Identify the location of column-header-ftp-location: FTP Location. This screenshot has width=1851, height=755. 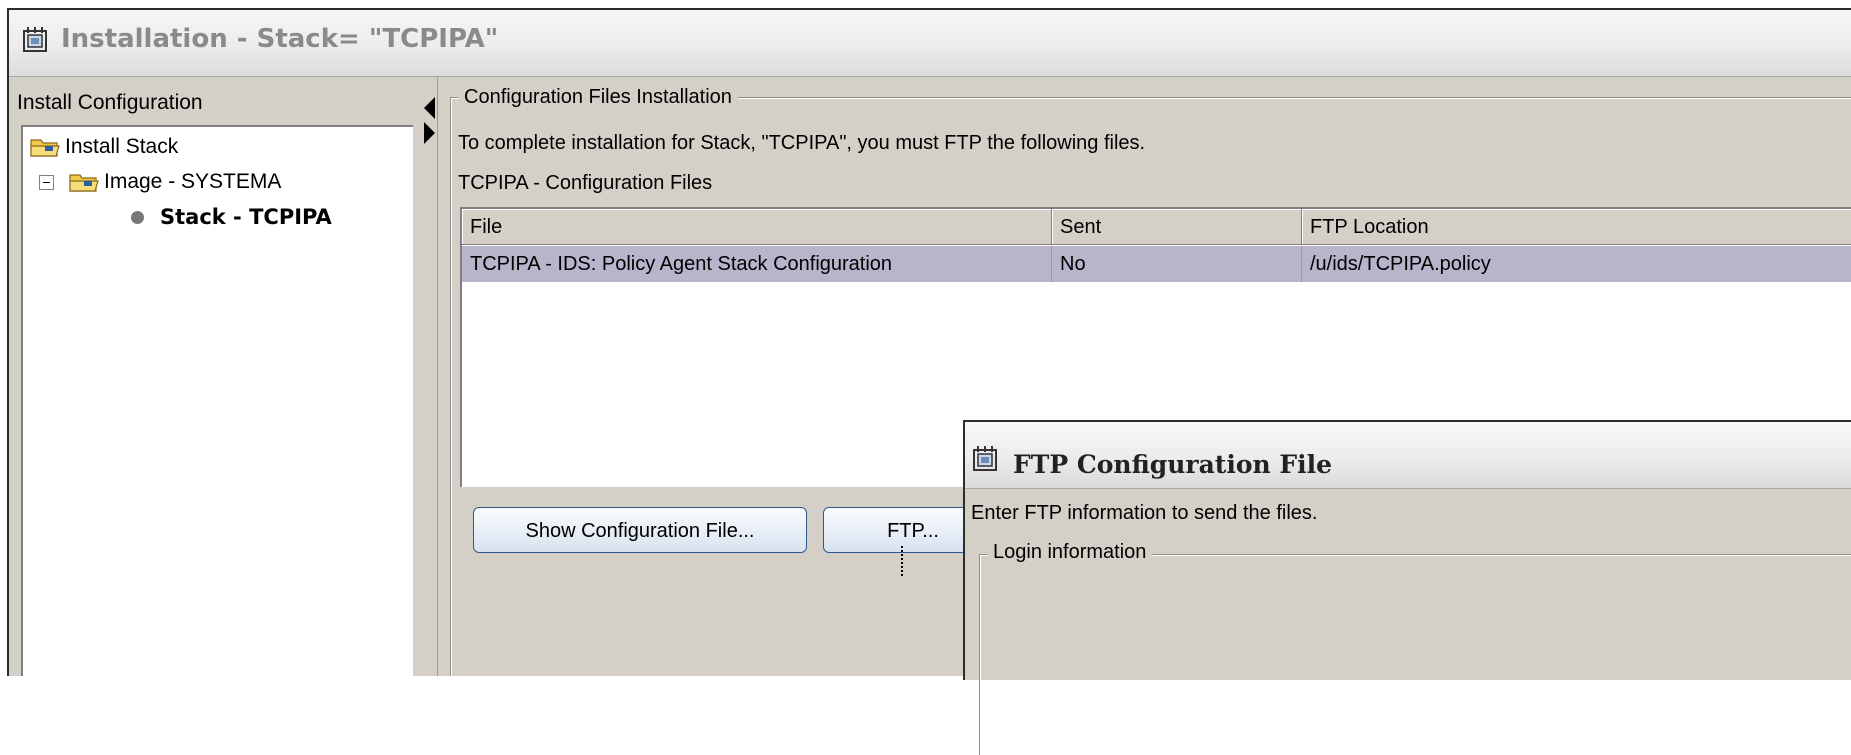
(1576, 227).